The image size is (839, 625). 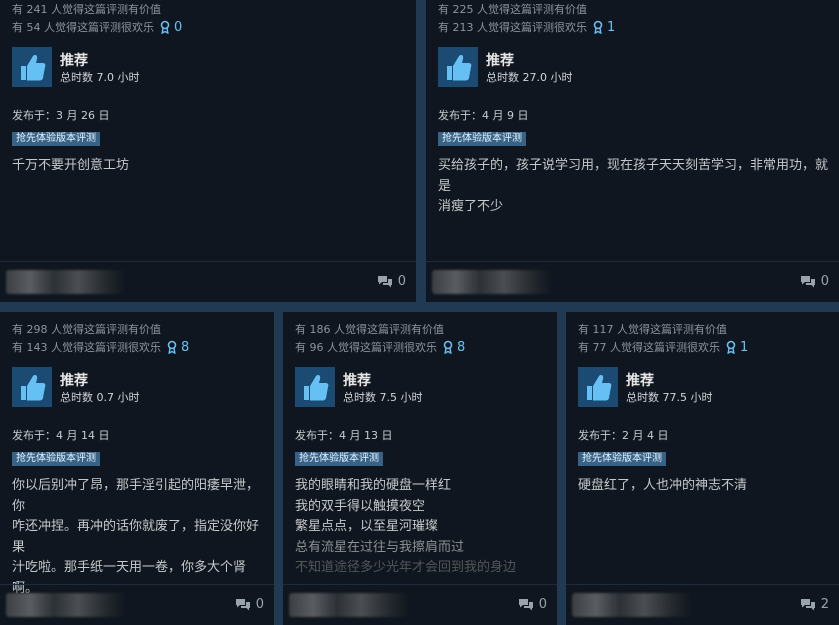 I want to click on review-line: 咋还冲捏。再冲的话你就废了，指定没你好果, so click(x=136, y=537).